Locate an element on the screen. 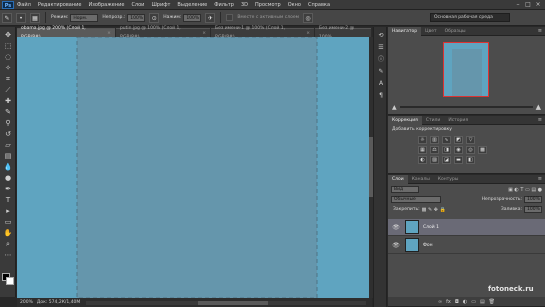  hand-tool-icon: ✋ is located at coordinates (8, 233).